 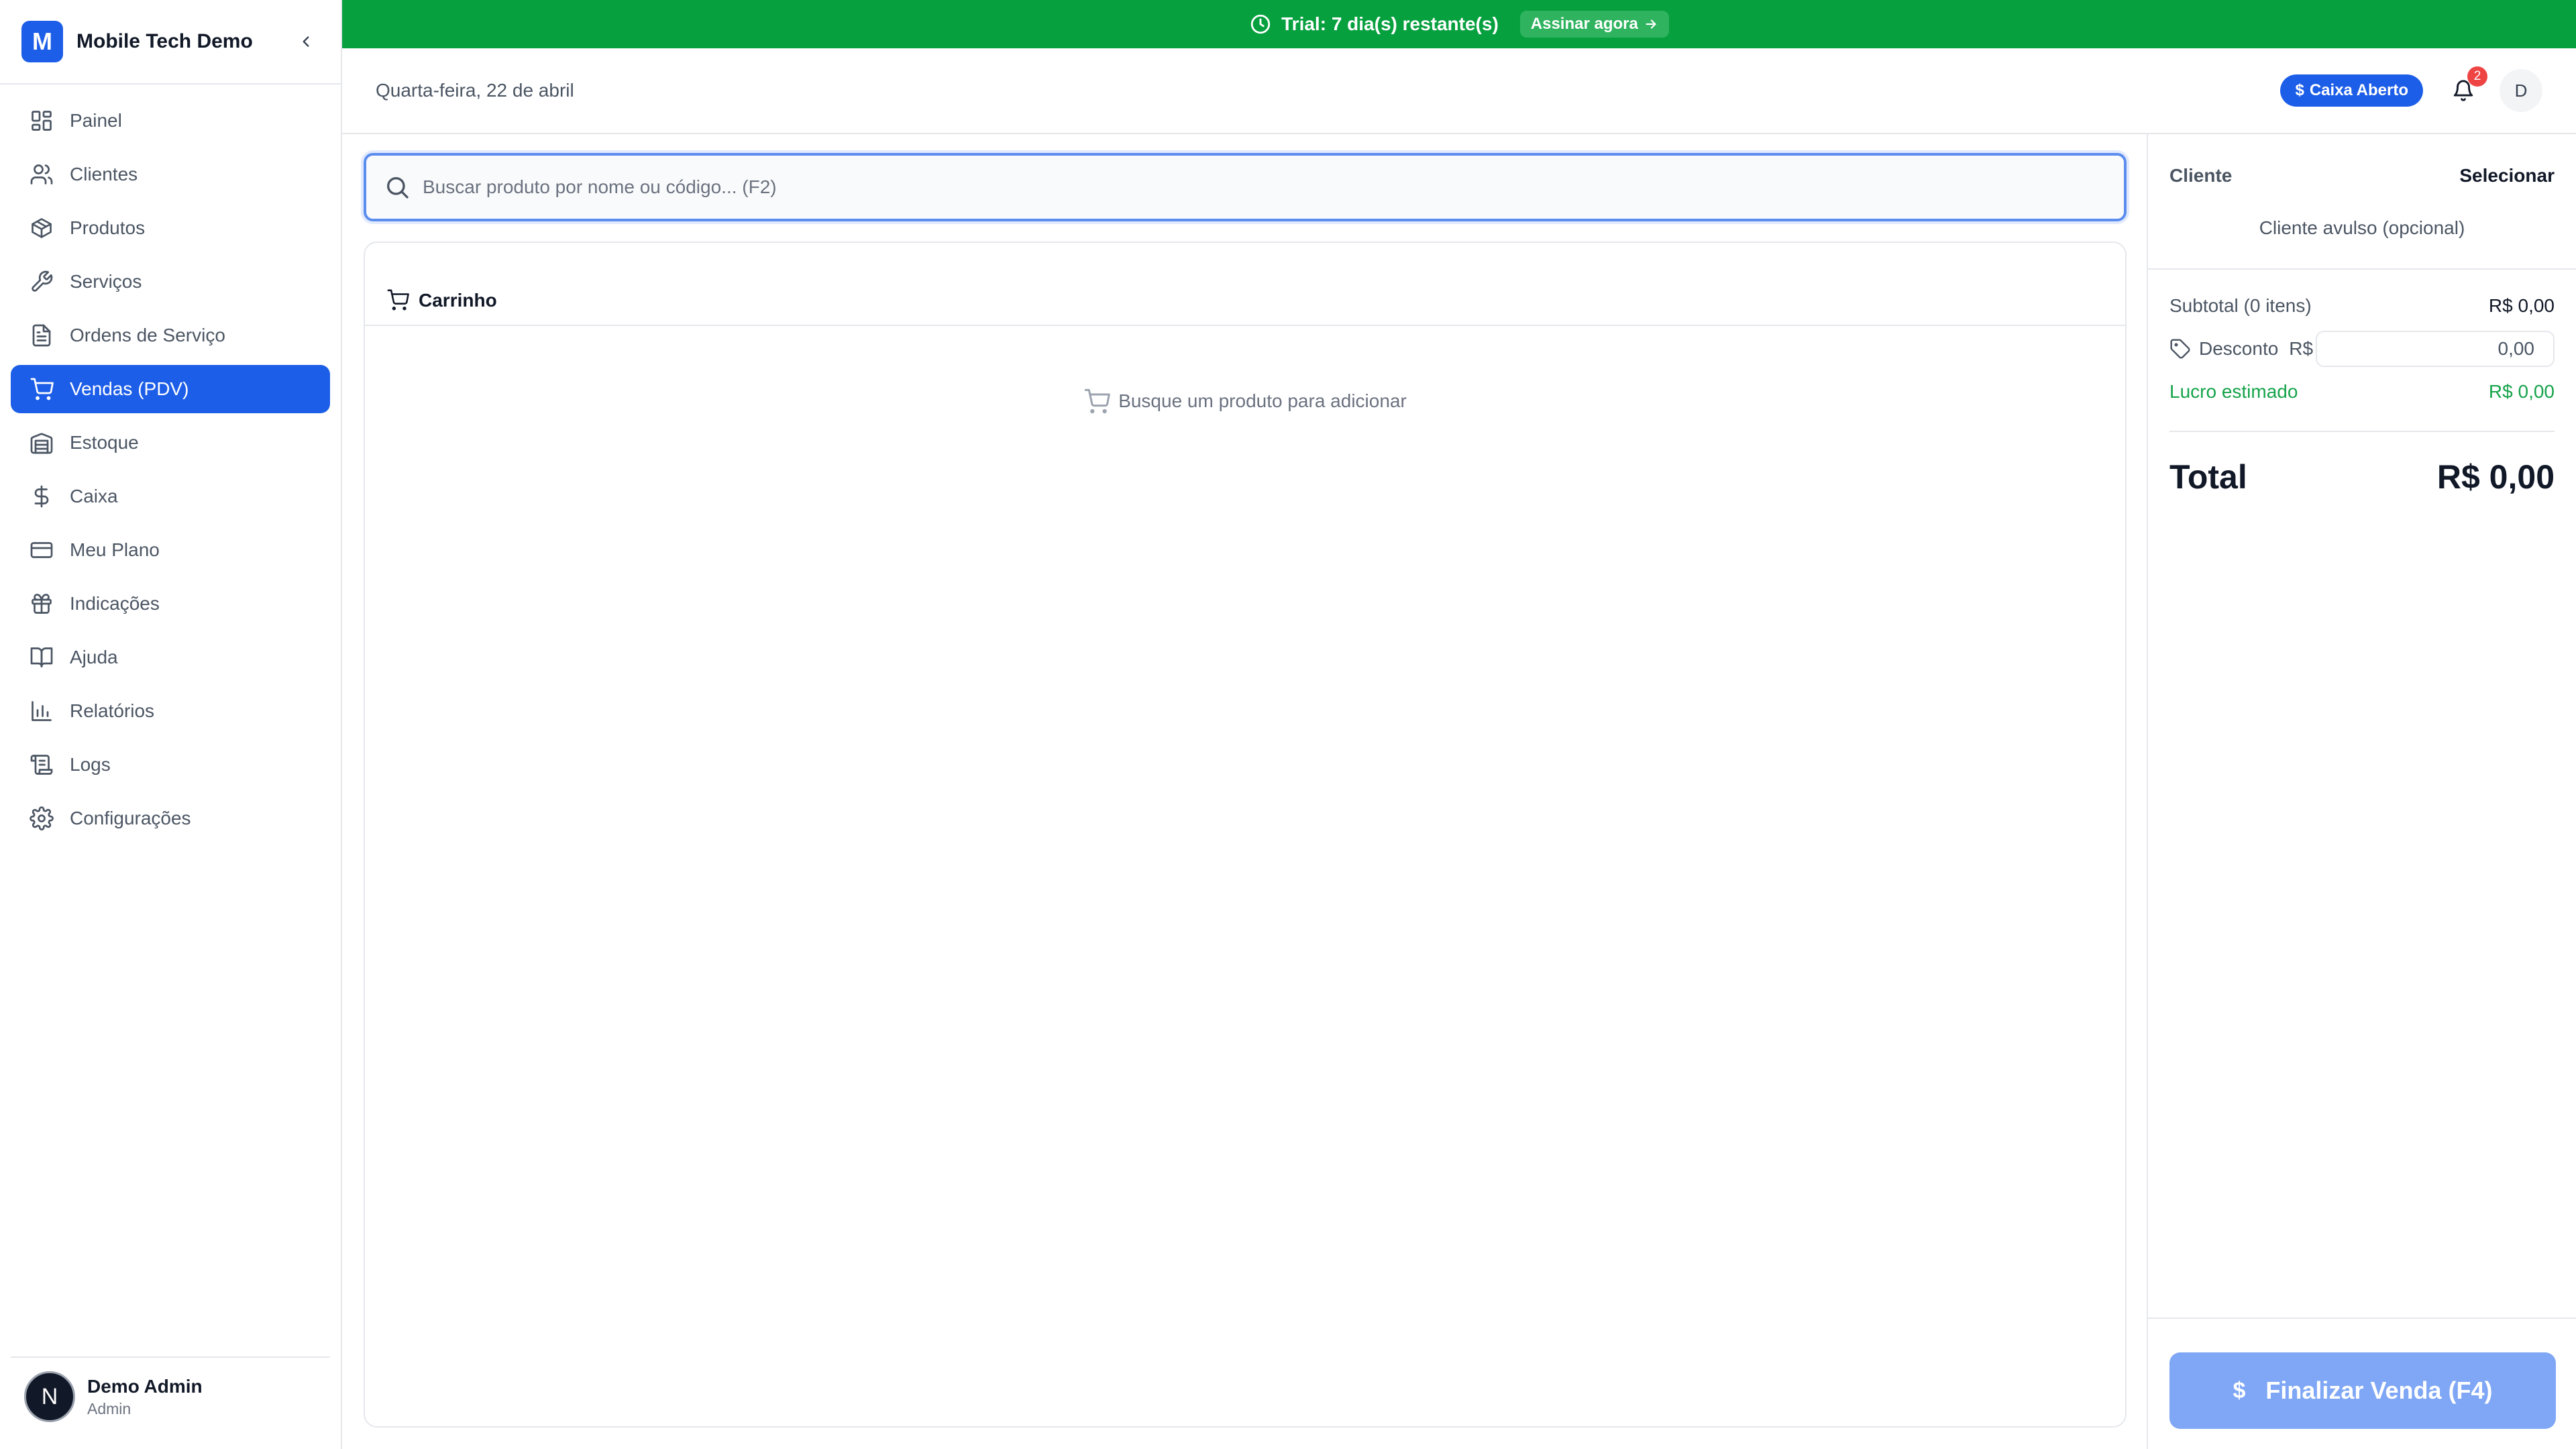 I want to click on sidebar-item-label: Estoque, so click(x=104, y=442).